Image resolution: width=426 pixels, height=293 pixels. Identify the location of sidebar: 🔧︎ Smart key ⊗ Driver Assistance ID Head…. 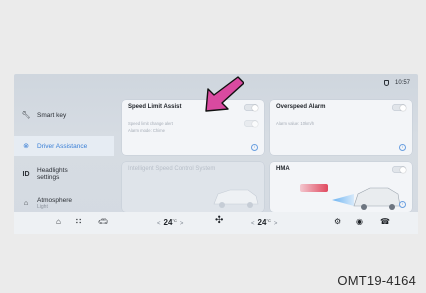
(64, 157).